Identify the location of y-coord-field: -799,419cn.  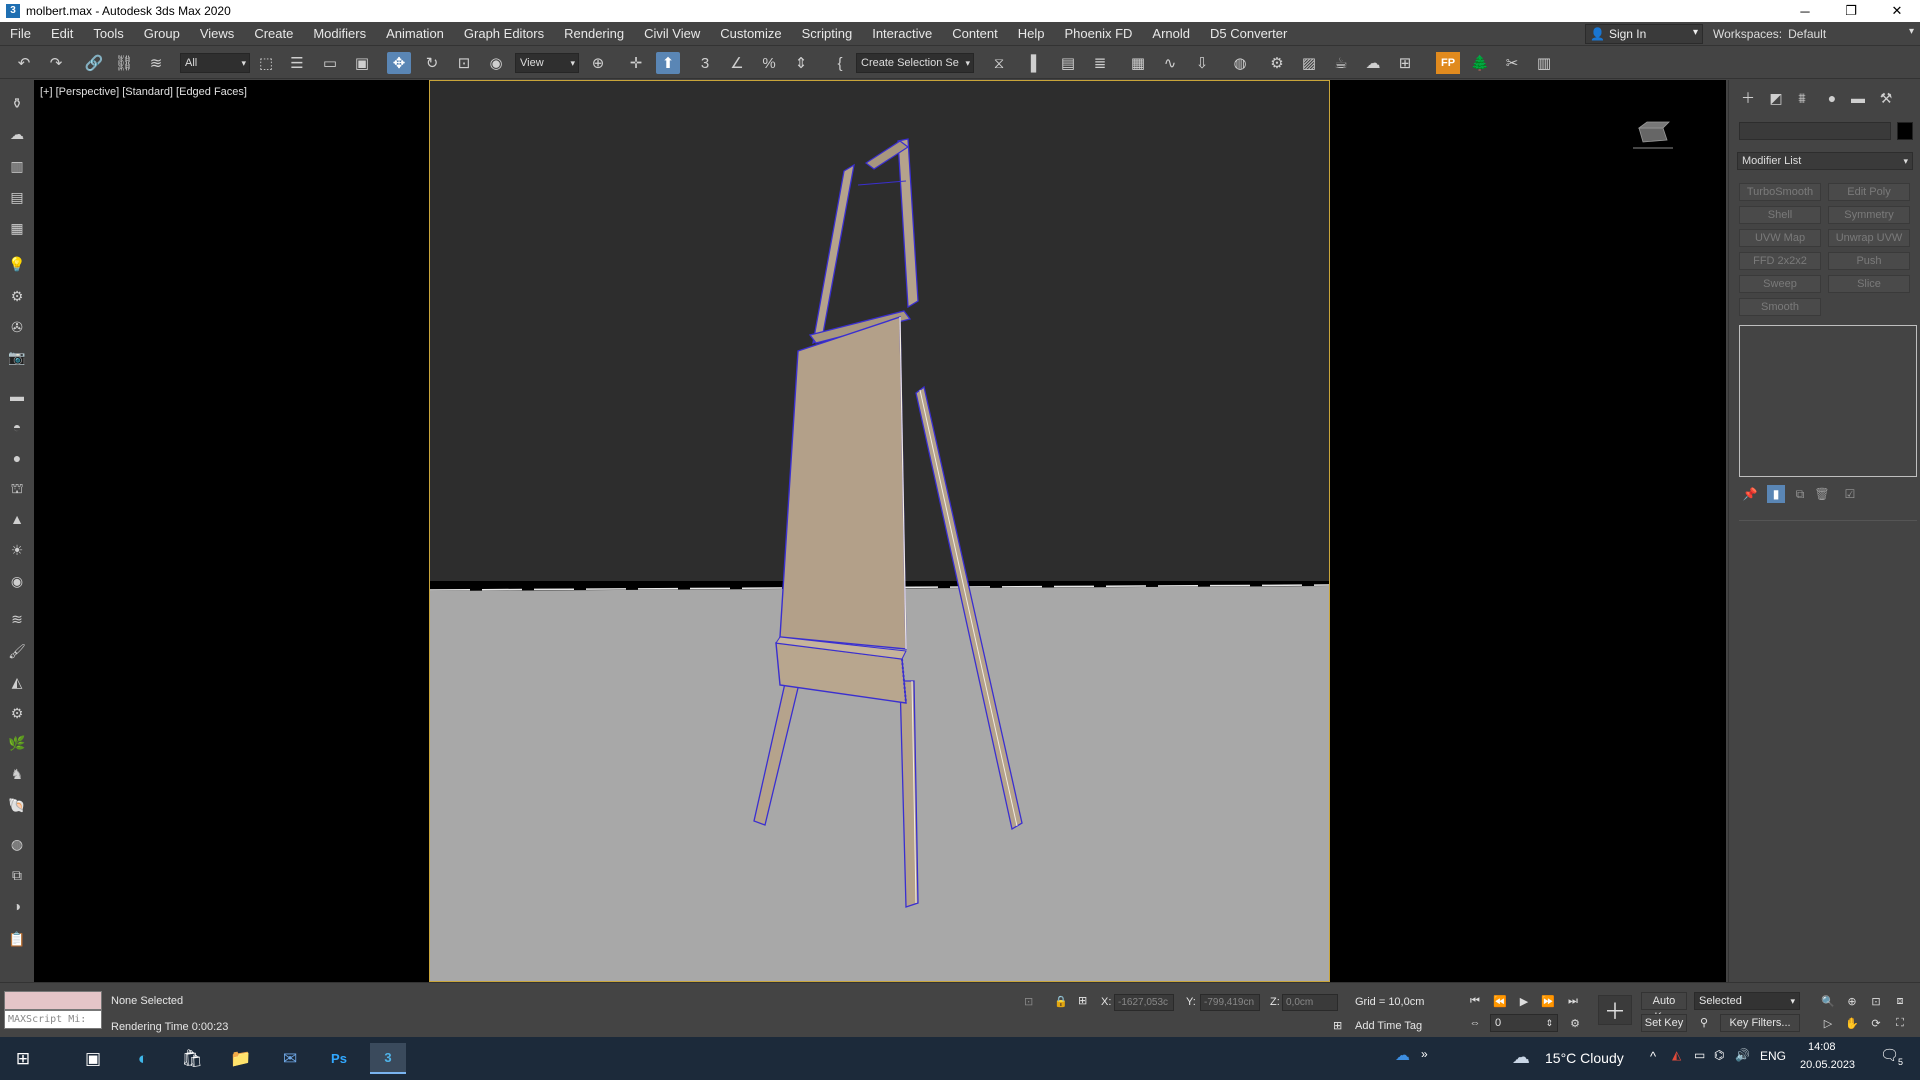
(1230, 1002).